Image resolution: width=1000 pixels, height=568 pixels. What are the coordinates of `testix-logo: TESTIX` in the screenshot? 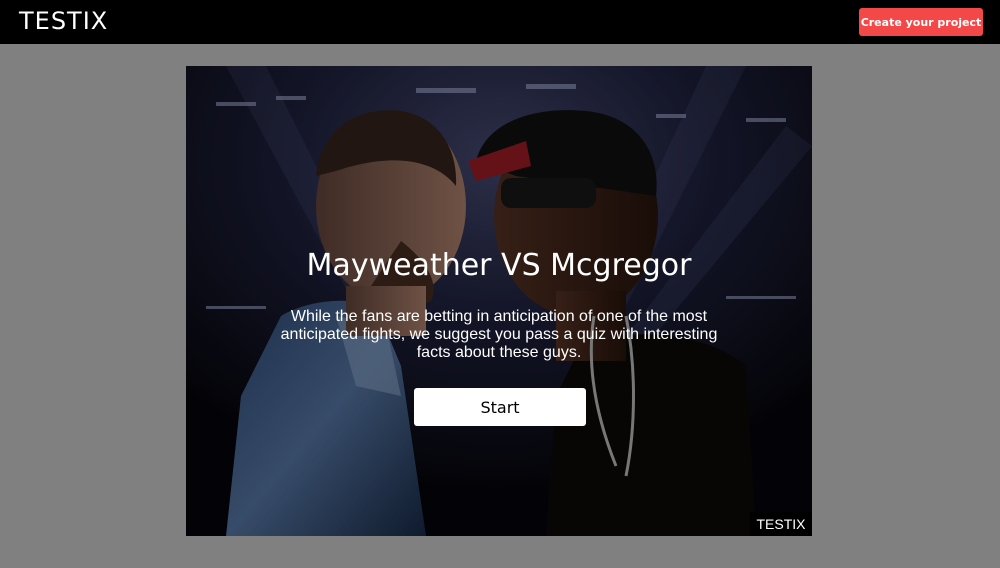 It's located at (63, 21).